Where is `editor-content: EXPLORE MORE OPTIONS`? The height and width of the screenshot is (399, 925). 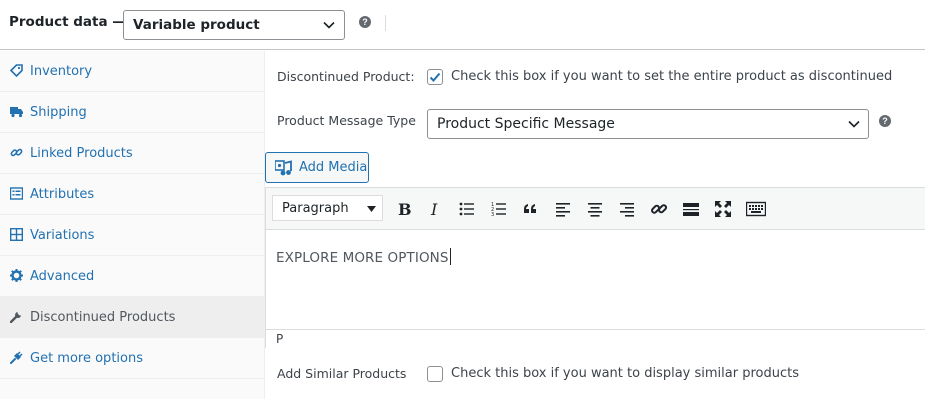
editor-content: EXPLORE MORE OPTIONS is located at coordinates (363, 257).